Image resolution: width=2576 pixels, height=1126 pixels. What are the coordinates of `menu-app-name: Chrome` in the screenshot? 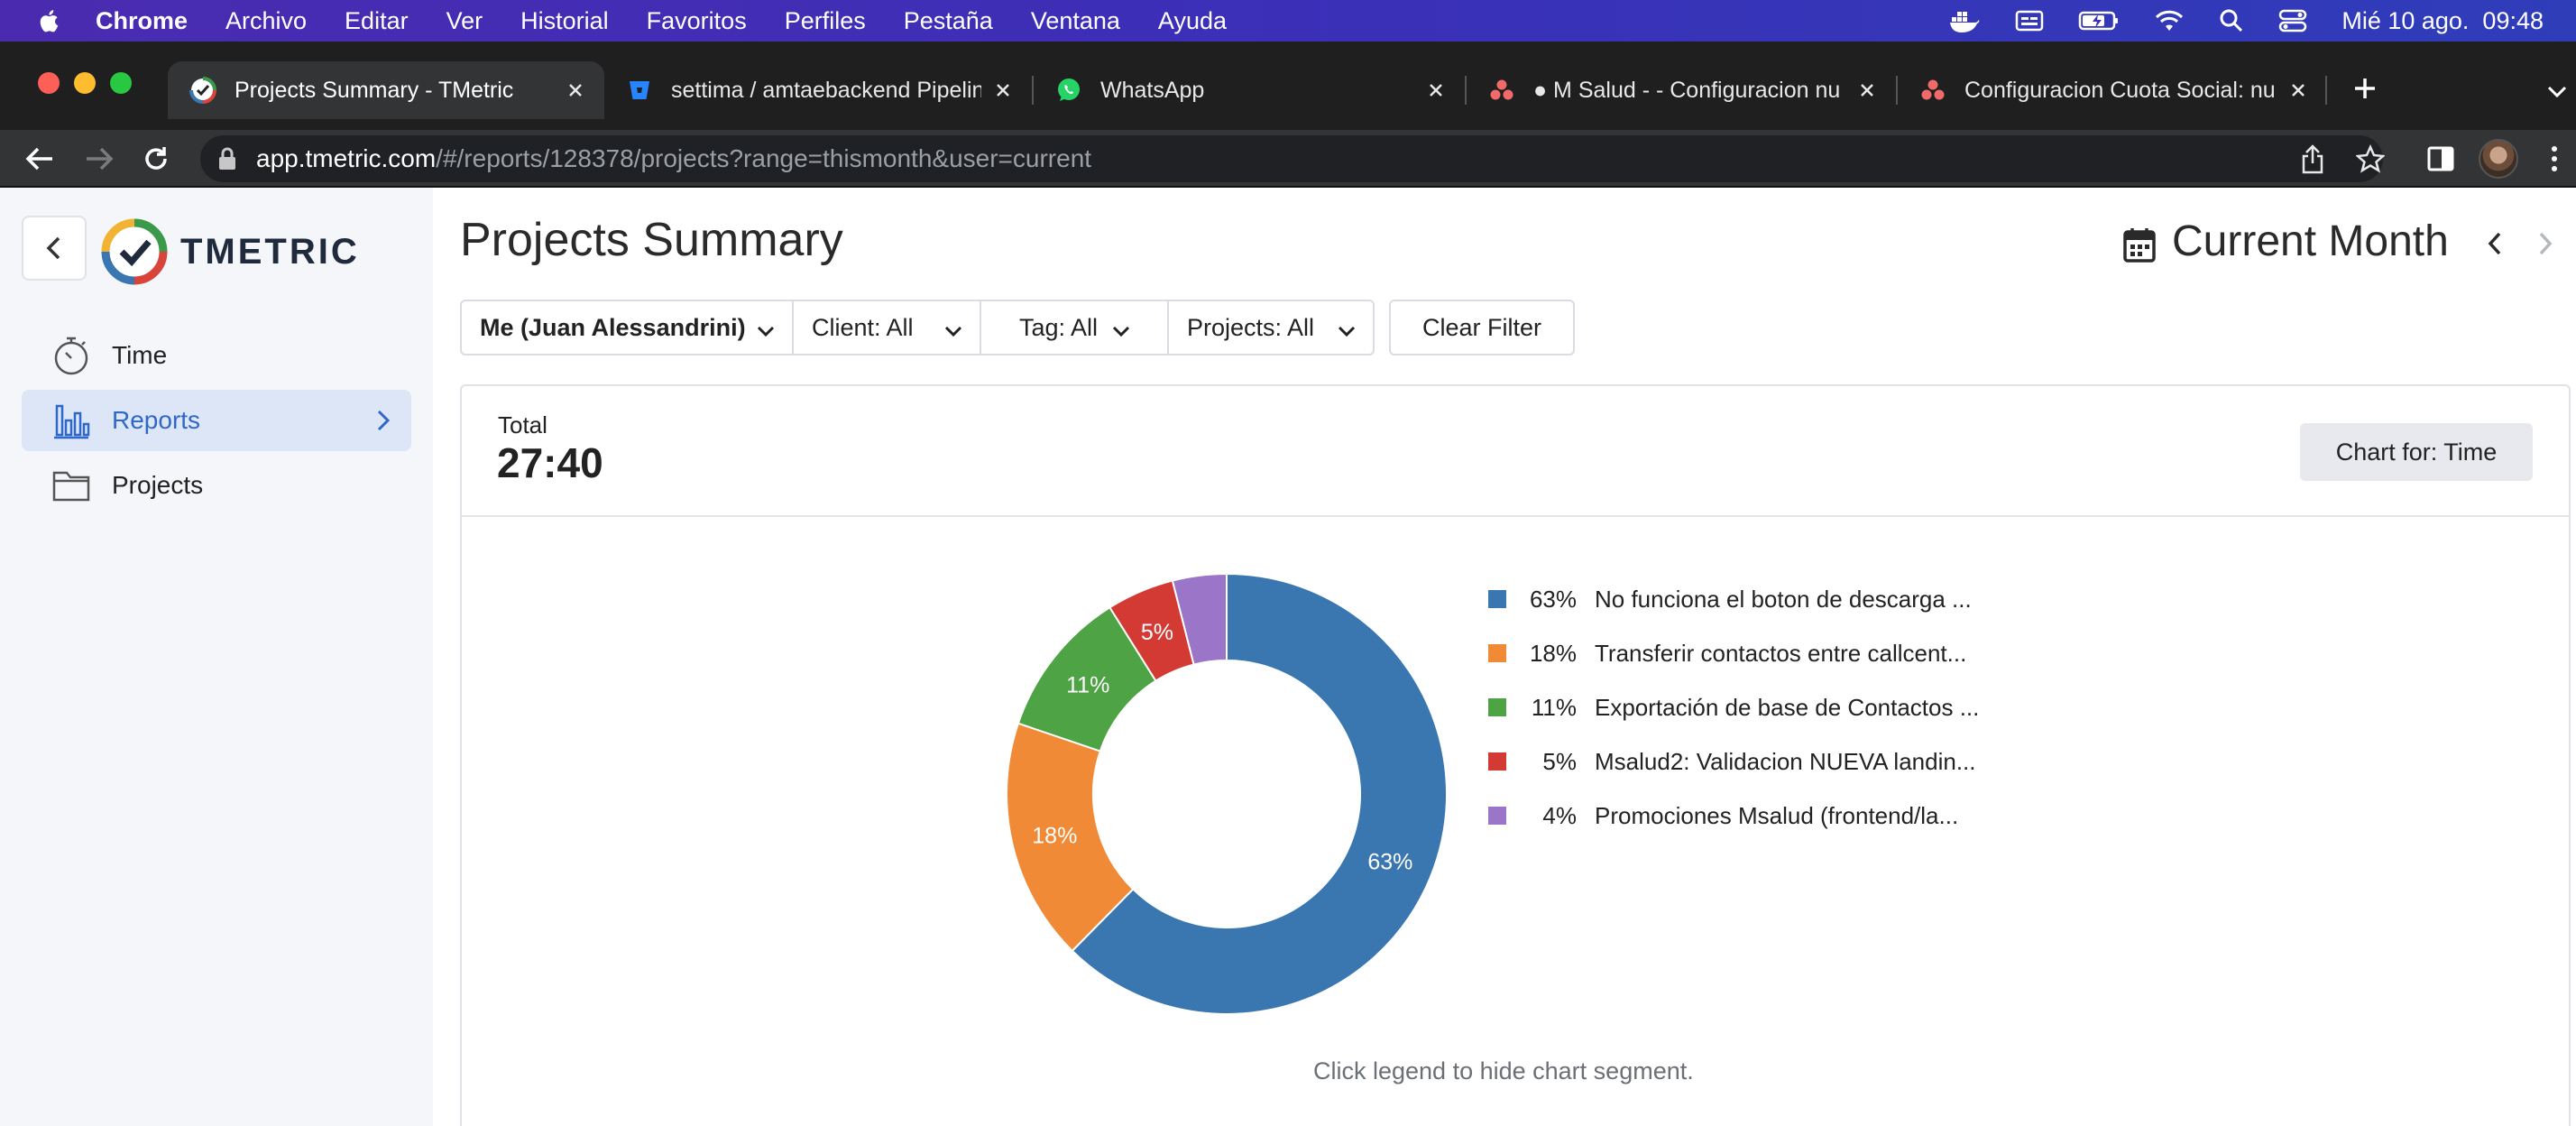 It's located at (142, 21).